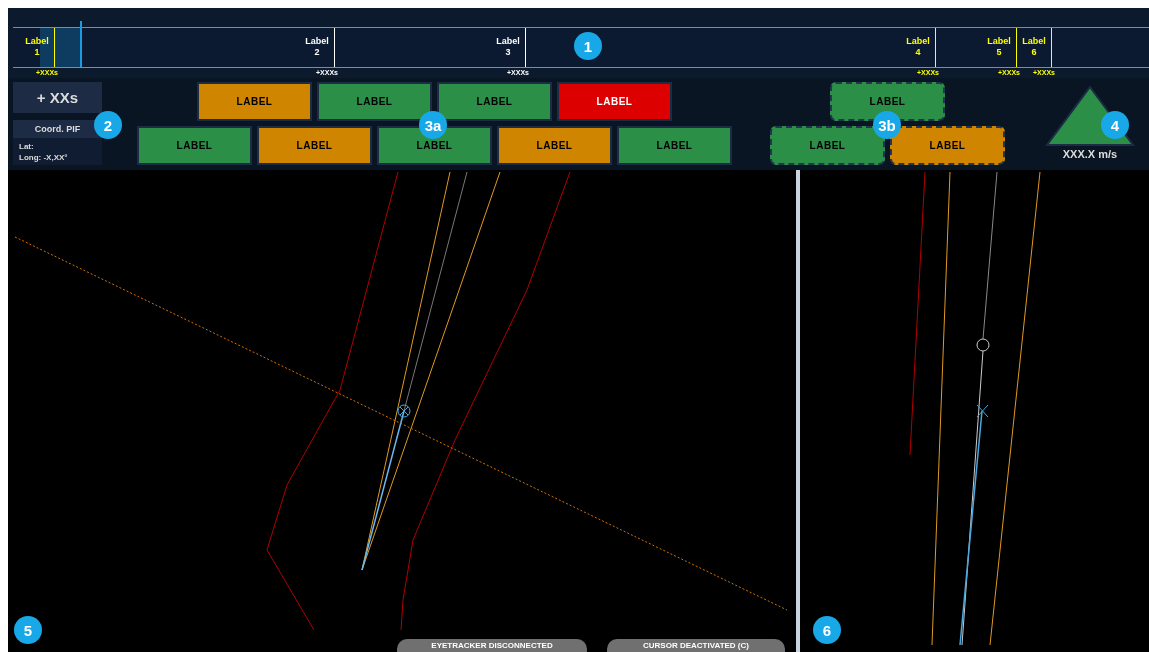 Image resolution: width=1149 pixels, height=652 pixels. Describe the element at coordinates (508, 47) in the screenshot. I see `marker-label: Label 3` at that location.